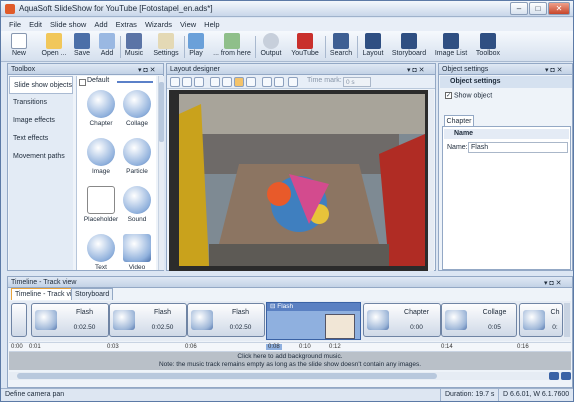 The height and width of the screenshot is (402, 574). I want to click on camera-pan-icon, so click(239, 82).